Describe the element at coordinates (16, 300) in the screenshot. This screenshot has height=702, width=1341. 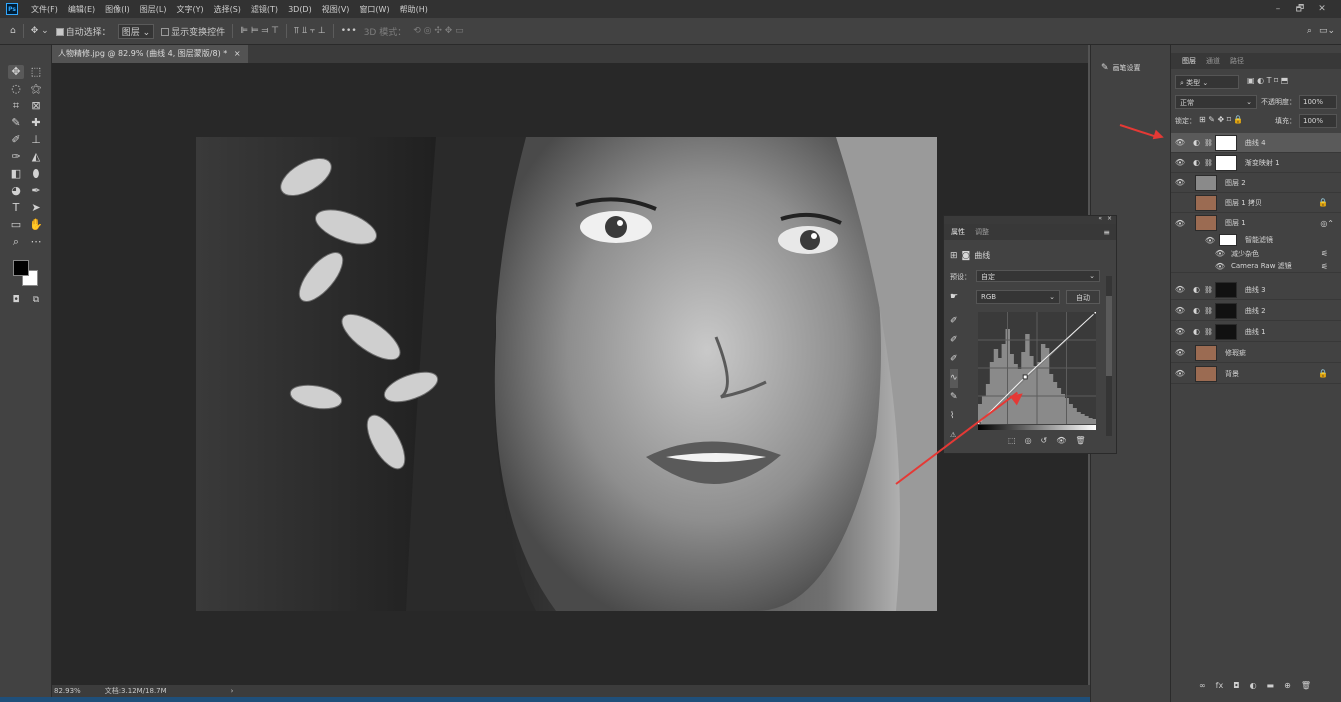
I see `quick-mask-icon: ◘` at that location.